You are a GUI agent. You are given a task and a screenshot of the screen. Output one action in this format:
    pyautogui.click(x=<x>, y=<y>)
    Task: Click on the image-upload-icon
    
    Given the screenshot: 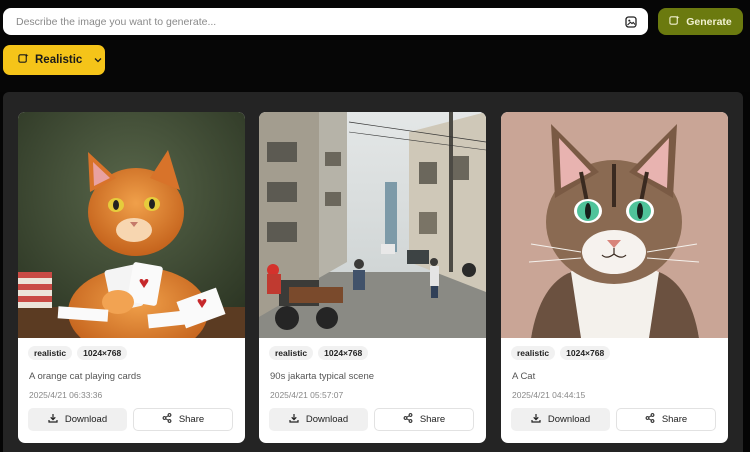 What is the action you would take?
    pyautogui.click(x=631, y=22)
    